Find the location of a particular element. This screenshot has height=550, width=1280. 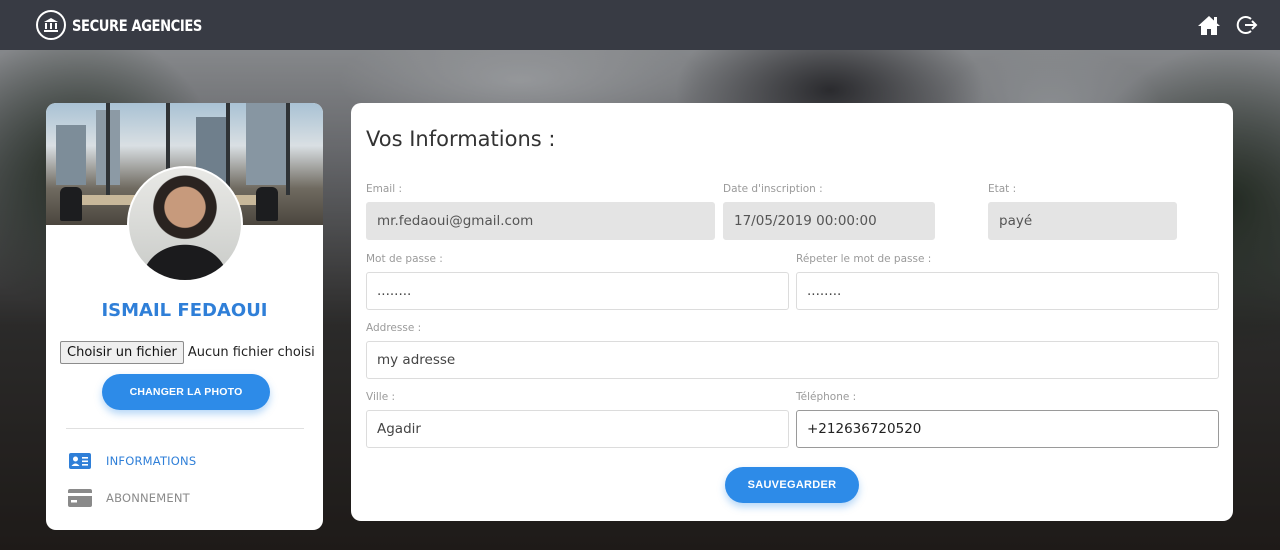

choose-file-button: Choisir un fichier is located at coordinates (122, 352).